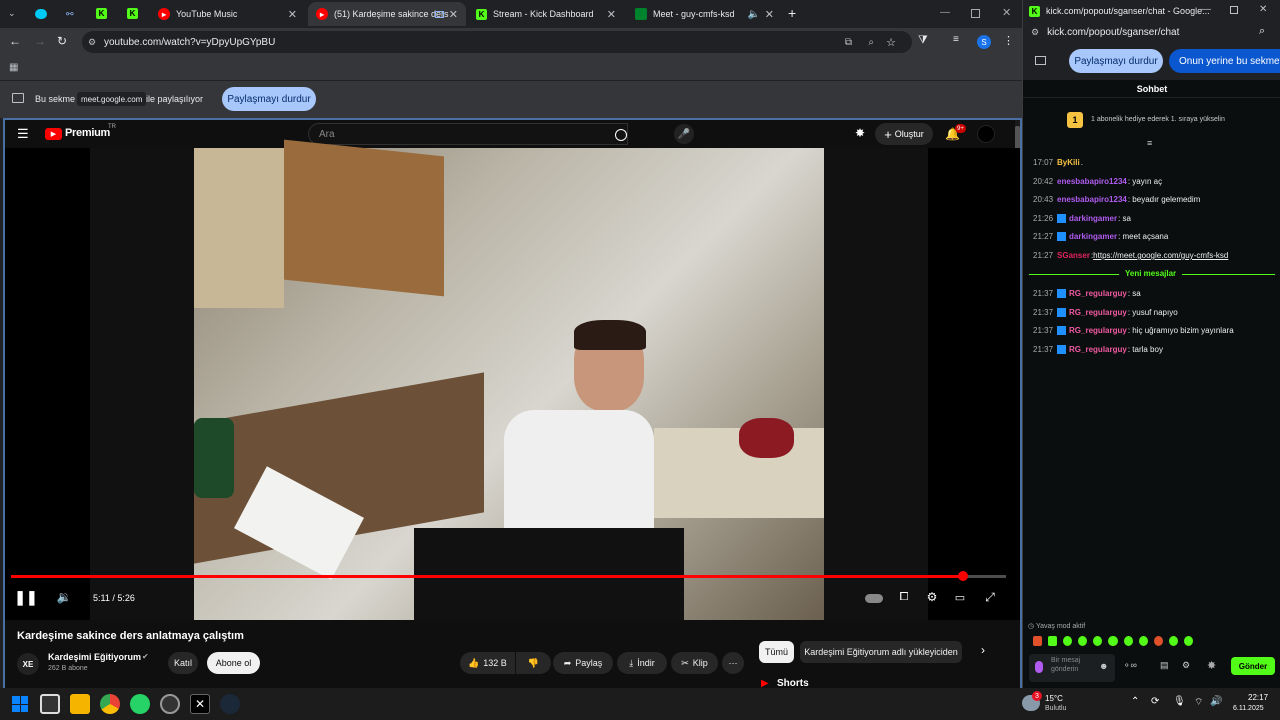 This screenshot has width=1280, height=720. Describe the element at coordinates (23, 134) in the screenshot. I see `hamburger-menu-icon: ☰` at that location.